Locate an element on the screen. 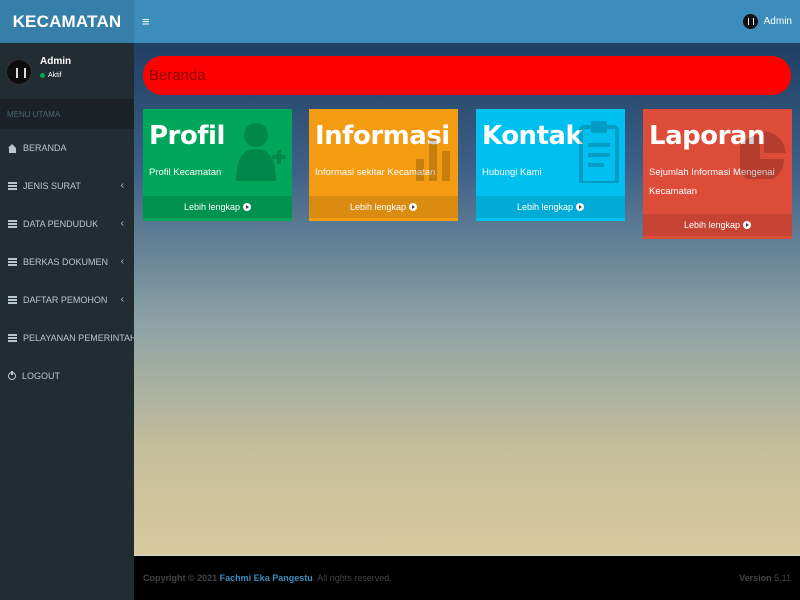  main-header: KECAMATAN ≡ Admin is located at coordinates (400, 21).